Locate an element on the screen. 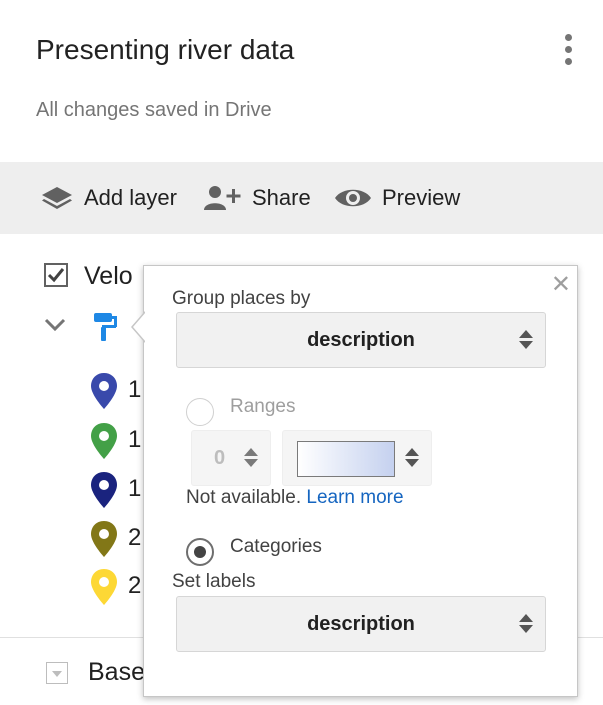 Image resolution: width=603 pixels, height=705 pixels. paint-roller-icon is located at coordinates (107, 327).